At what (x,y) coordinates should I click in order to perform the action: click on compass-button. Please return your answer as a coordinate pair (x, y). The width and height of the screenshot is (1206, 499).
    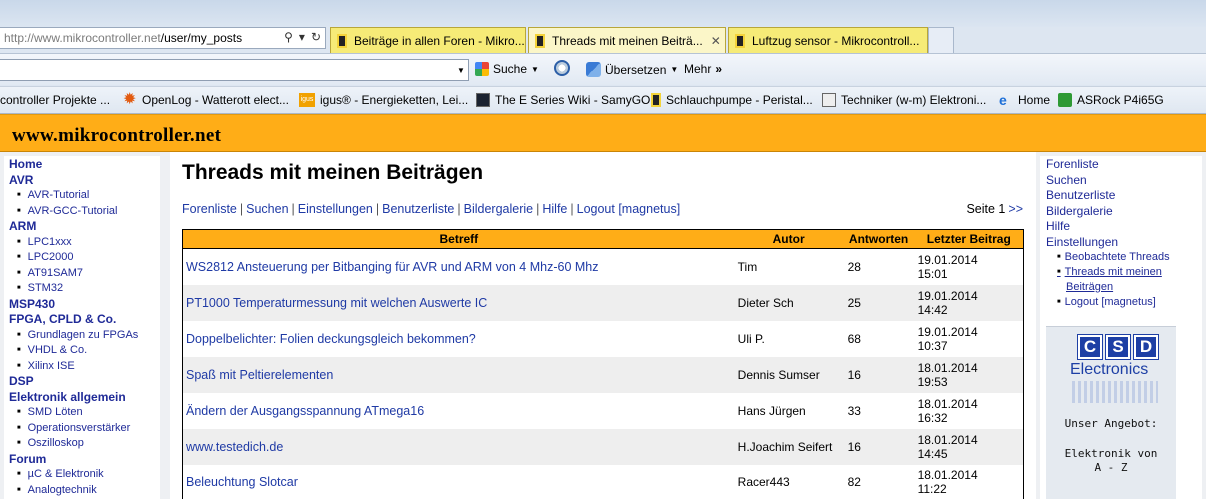
    Looking at the image, I should click on (562, 68).